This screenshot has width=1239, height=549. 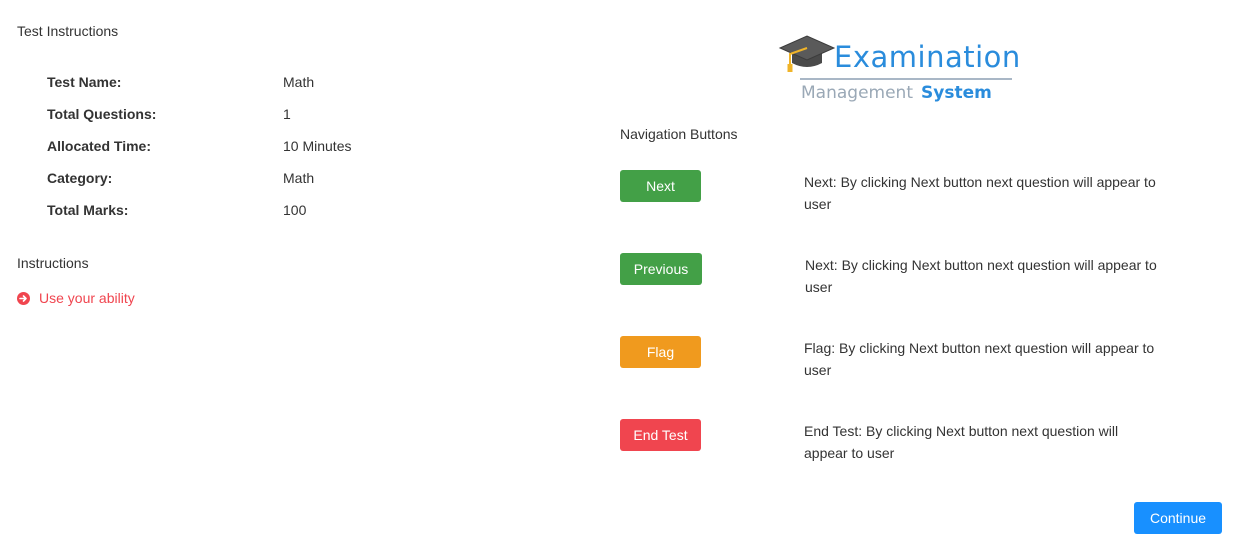 What do you see at coordinates (102, 114) in the screenshot?
I see `total-questions-label: Total Questions:` at bounding box center [102, 114].